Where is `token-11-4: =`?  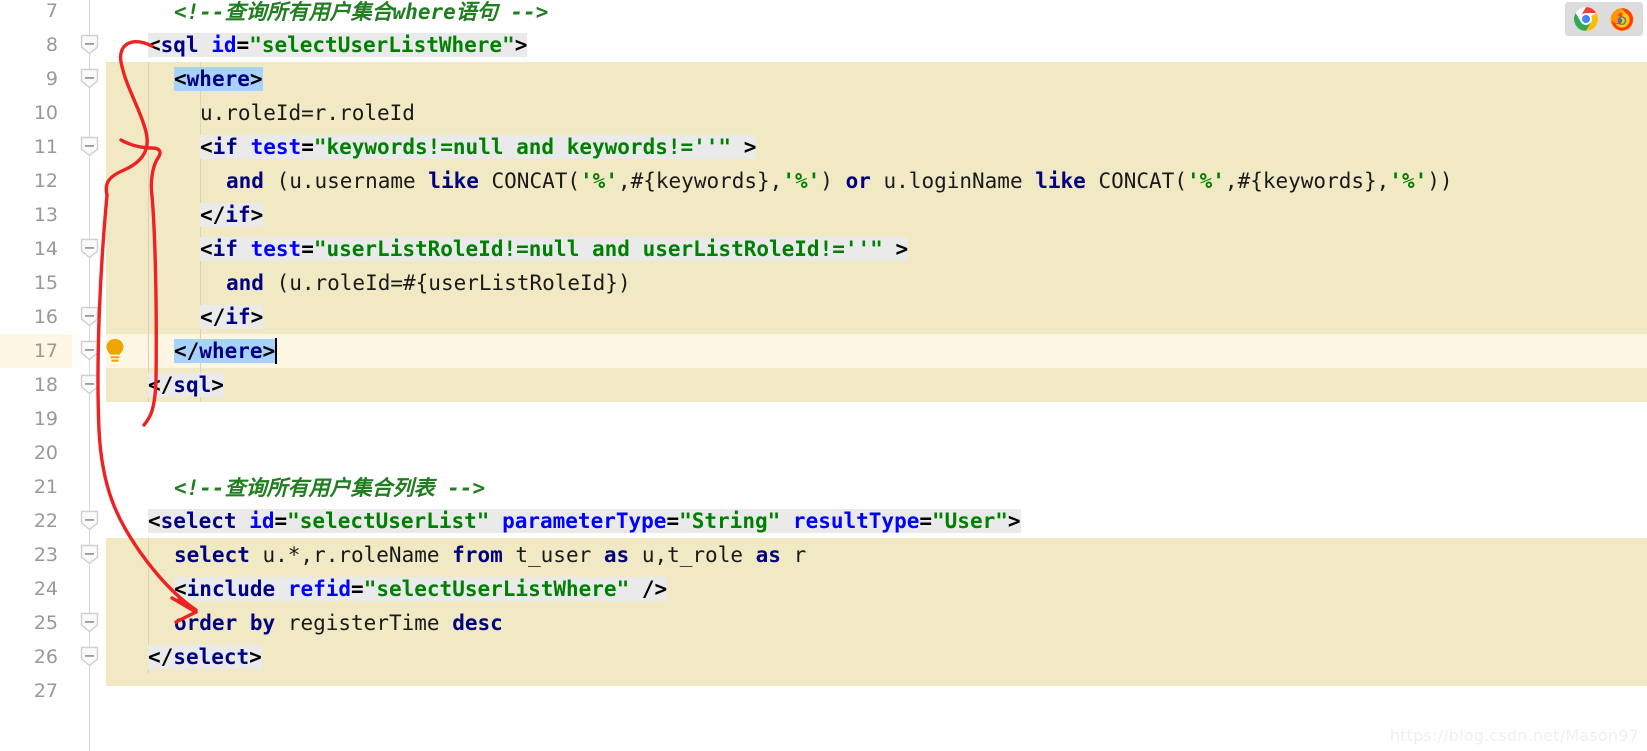
token-11-4: = is located at coordinates (307, 147).